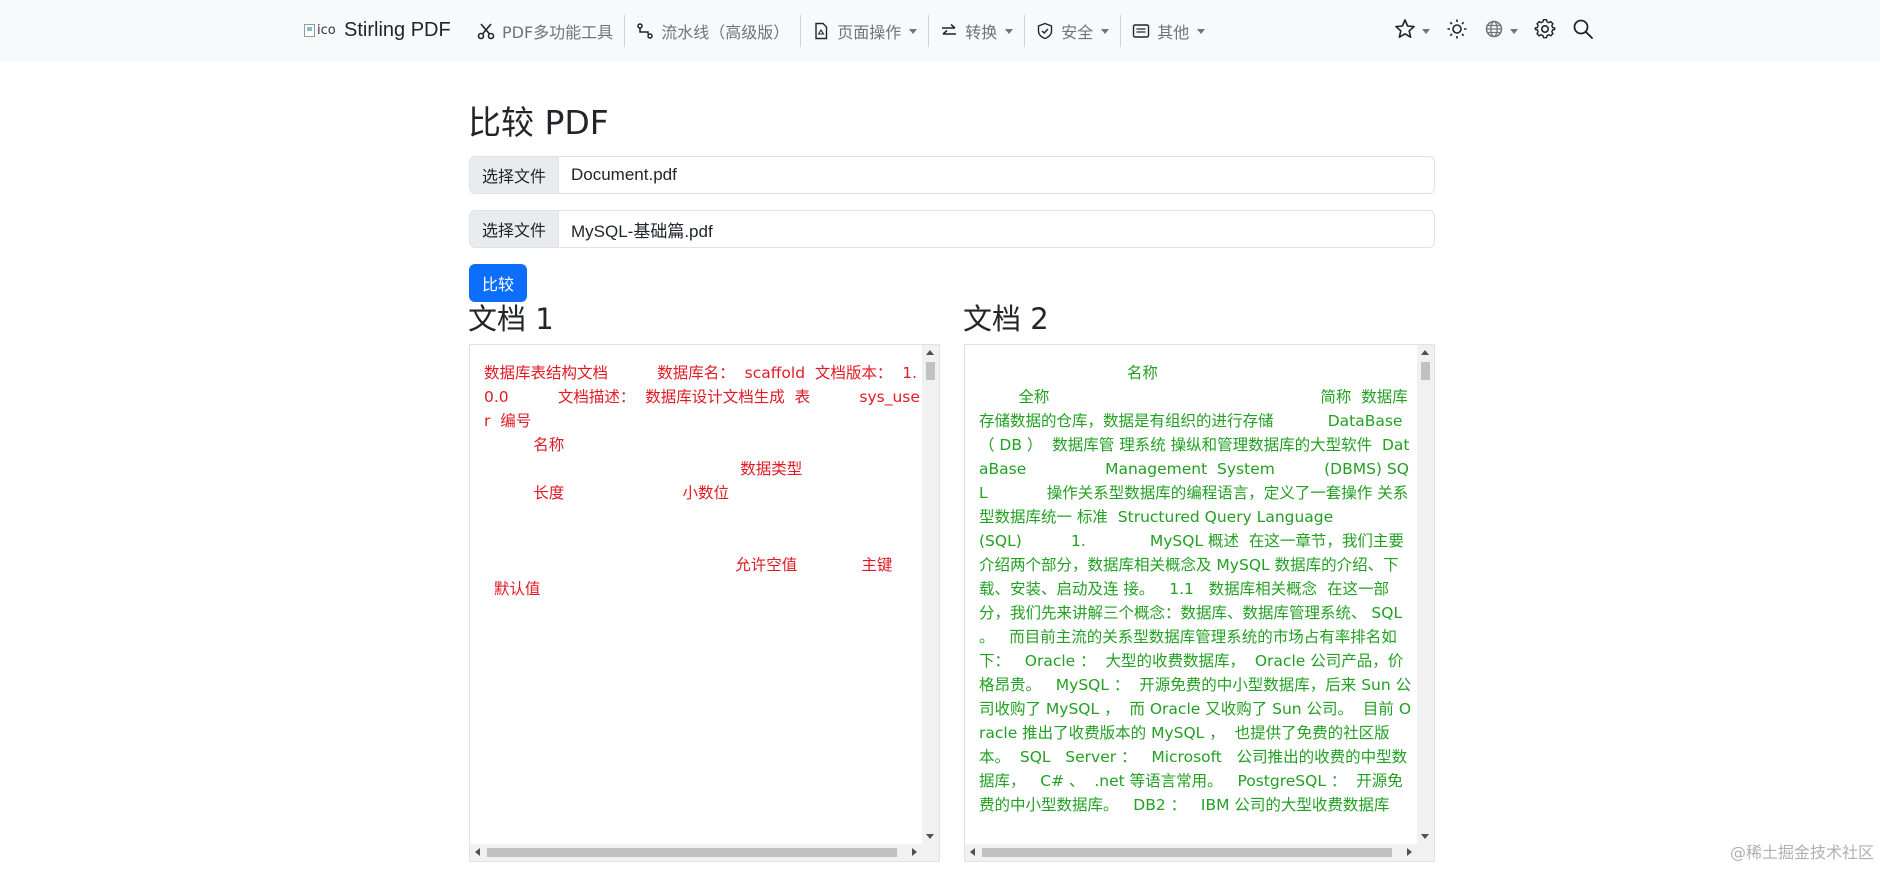 This screenshot has height=875, width=1880. What do you see at coordinates (869, 32) in the screenshot?
I see `nav-item-label: 页面操作` at bounding box center [869, 32].